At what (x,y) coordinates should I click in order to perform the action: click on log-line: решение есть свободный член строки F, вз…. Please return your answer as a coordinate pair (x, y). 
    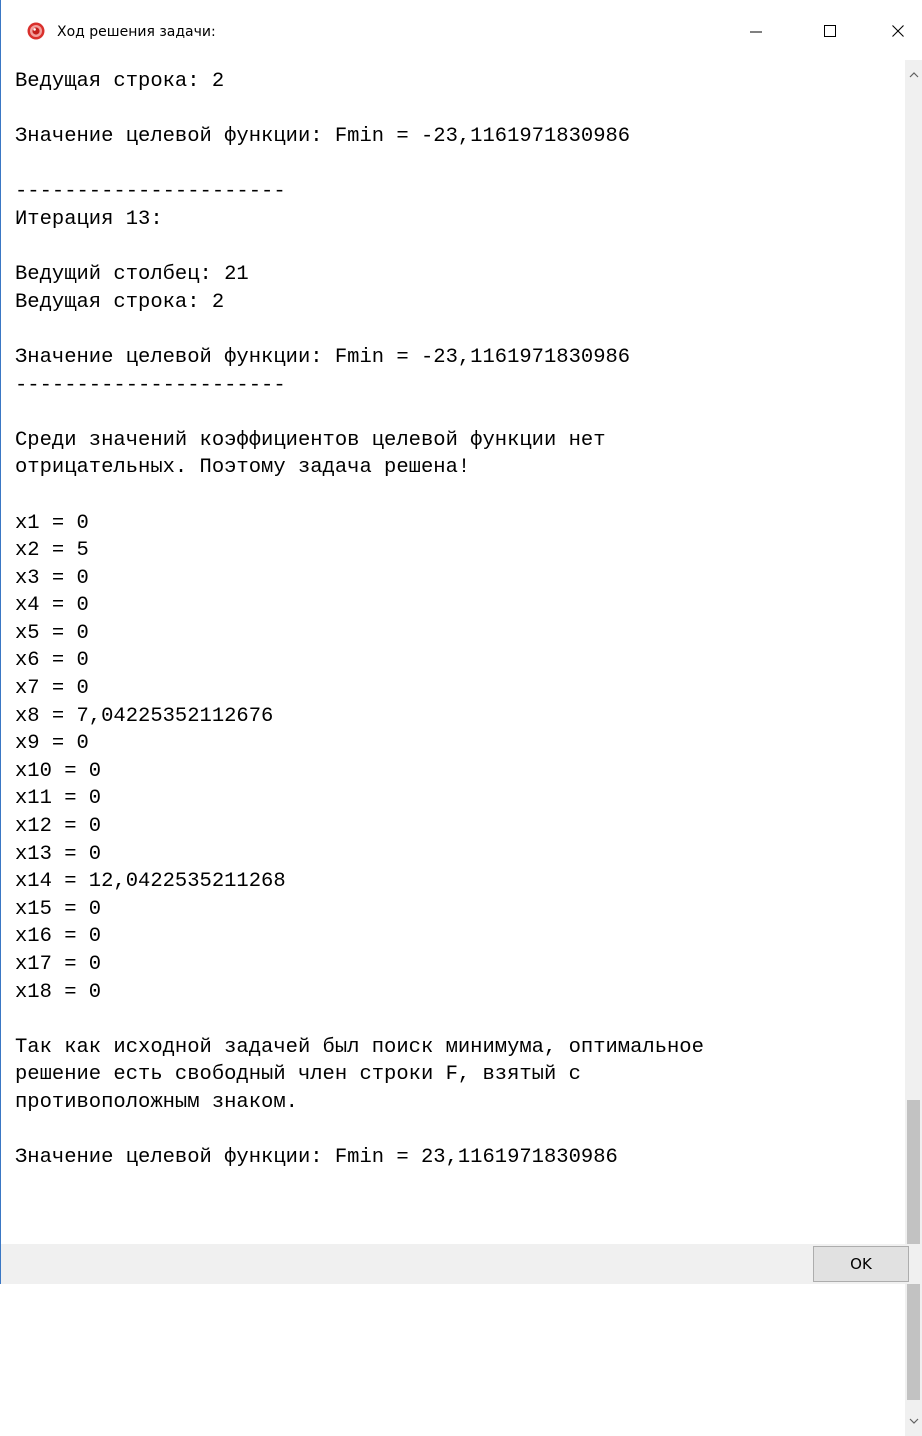
    Looking at the image, I should click on (298, 1075).